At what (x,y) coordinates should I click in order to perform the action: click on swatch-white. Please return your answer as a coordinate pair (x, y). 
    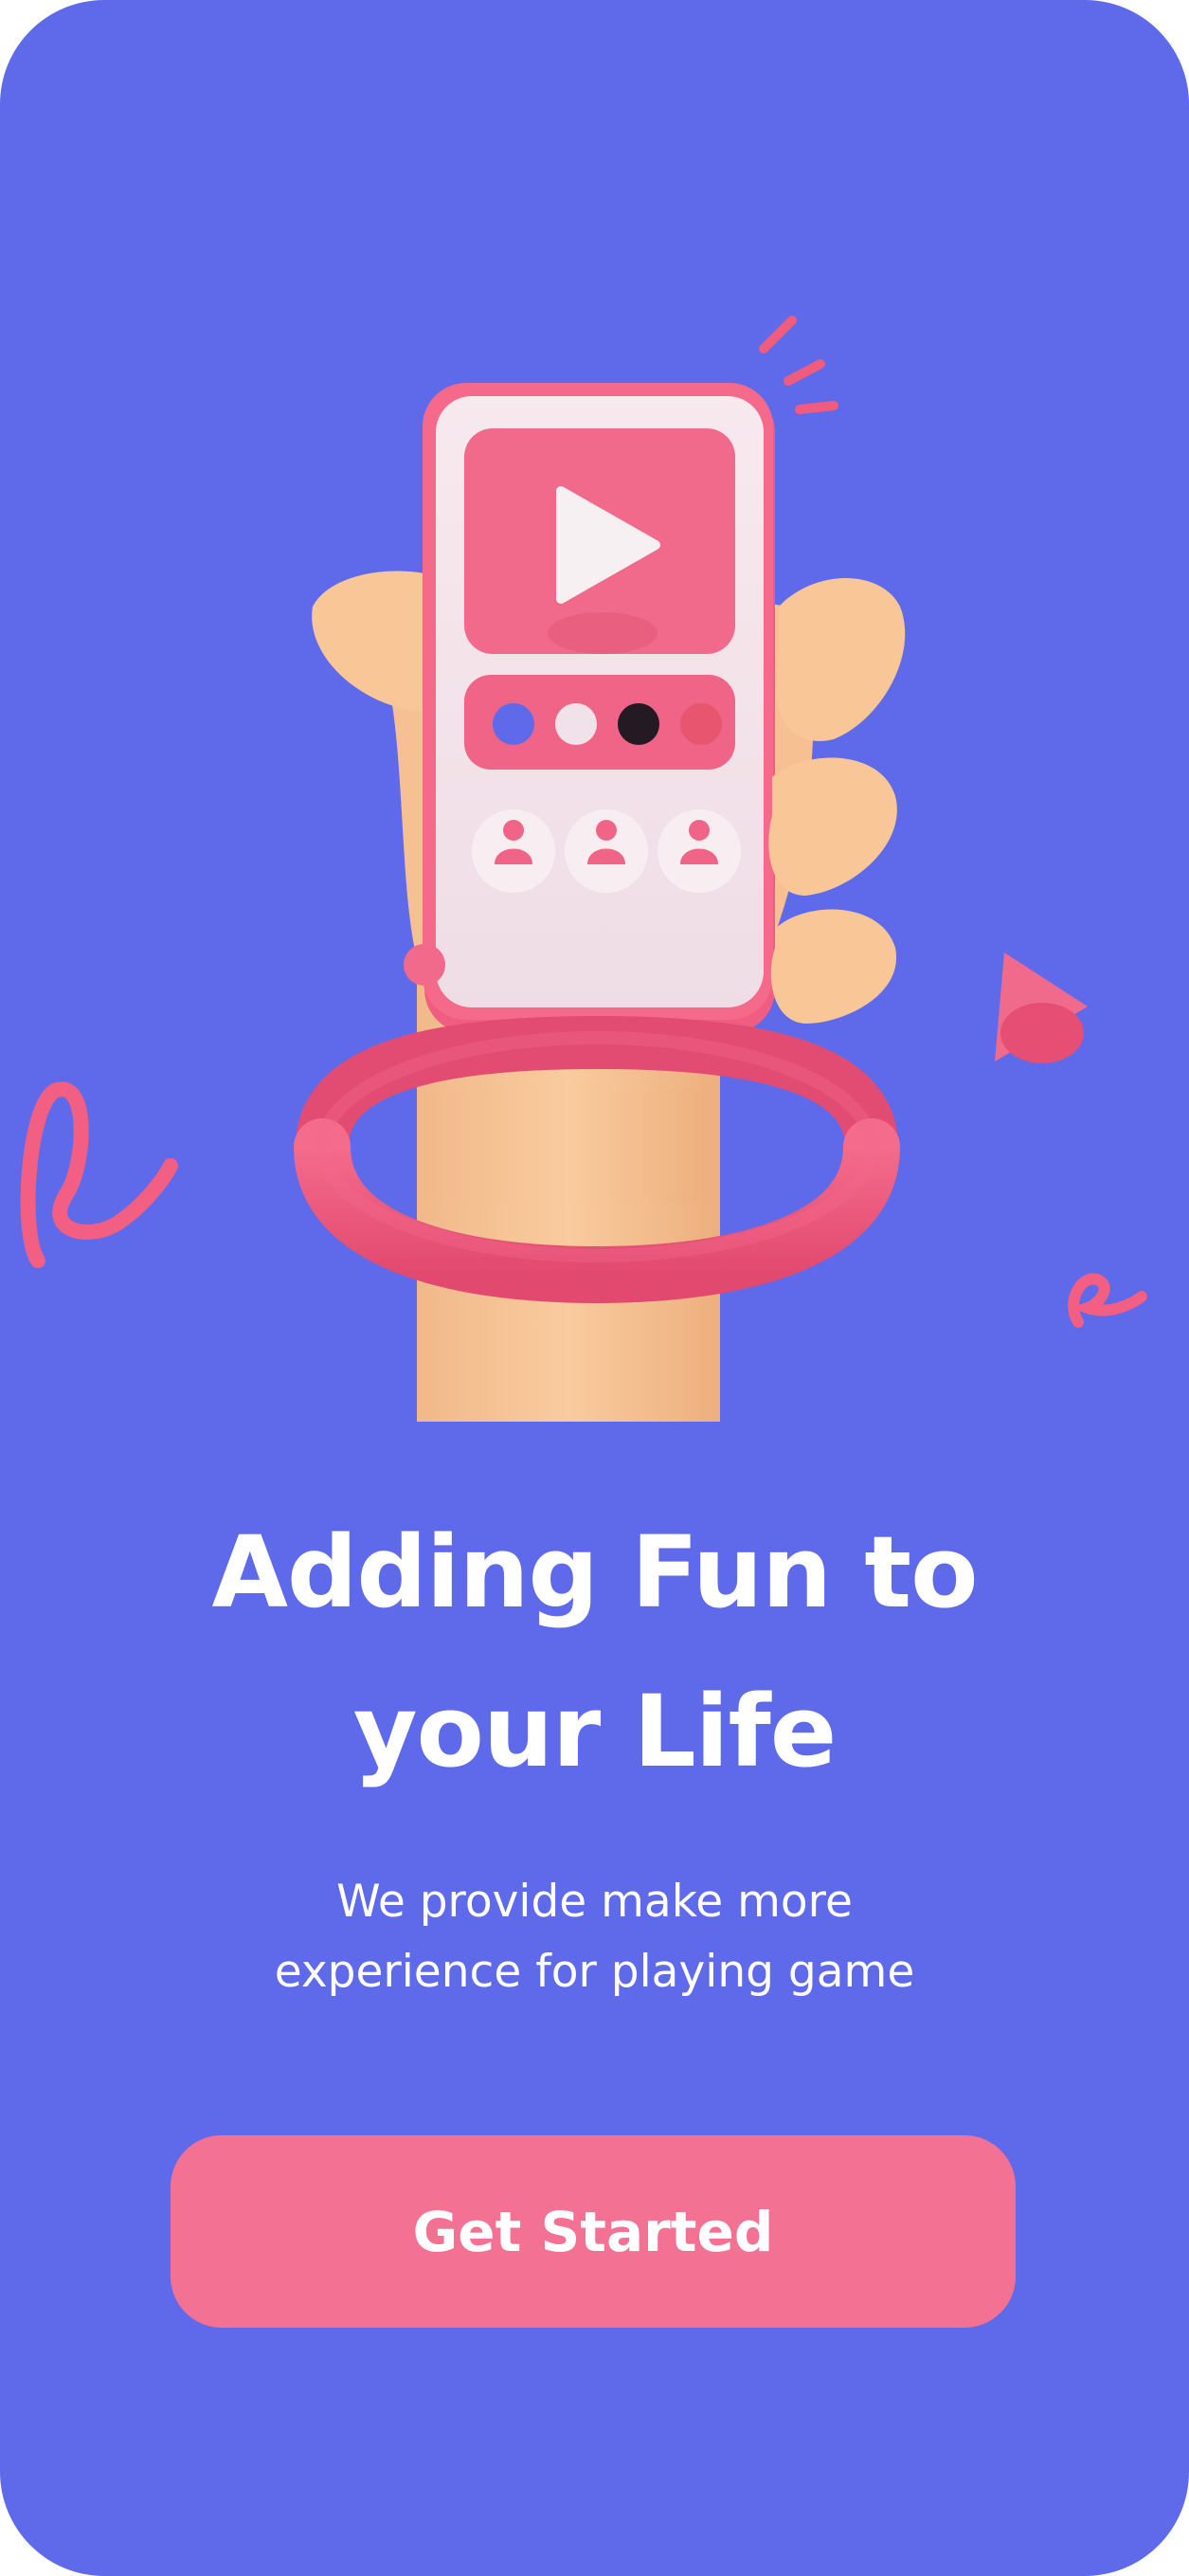
    Looking at the image, I should click on (576, 724).